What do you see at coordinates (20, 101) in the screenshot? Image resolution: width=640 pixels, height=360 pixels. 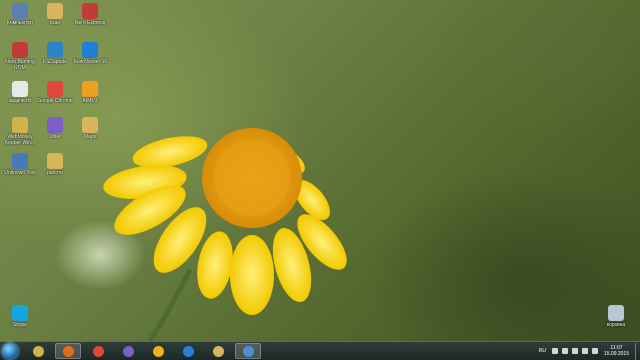 I see `desktop-icon-label: задачи.txt` at bounding box center [20, 101].